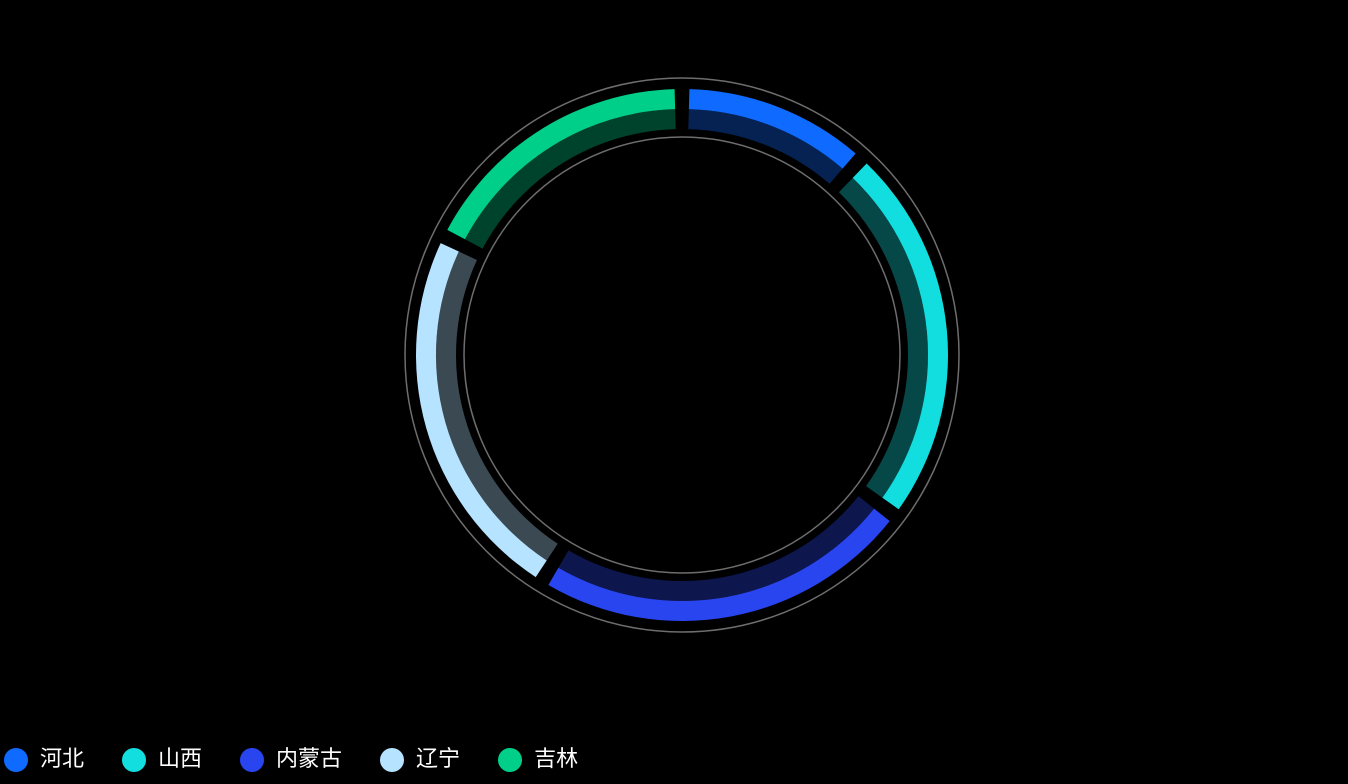  I want to click on legend-dot-hebei, so click(16, 760).